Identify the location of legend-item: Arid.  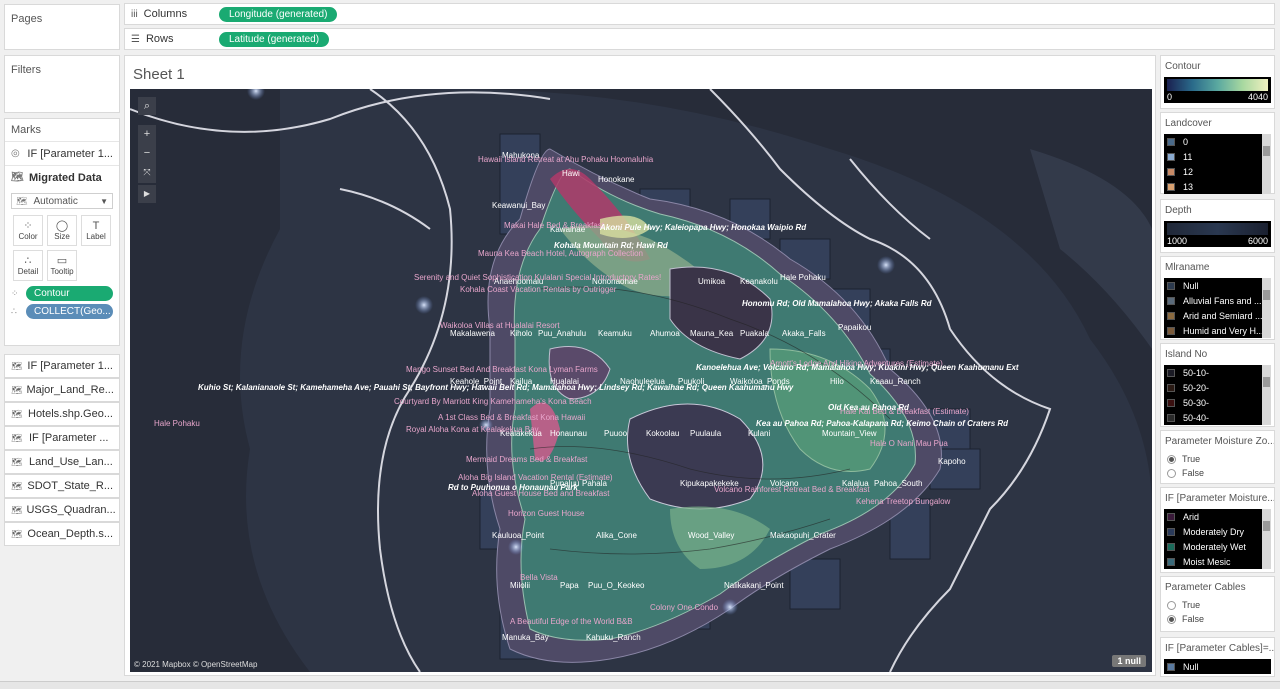
(1217, 516).